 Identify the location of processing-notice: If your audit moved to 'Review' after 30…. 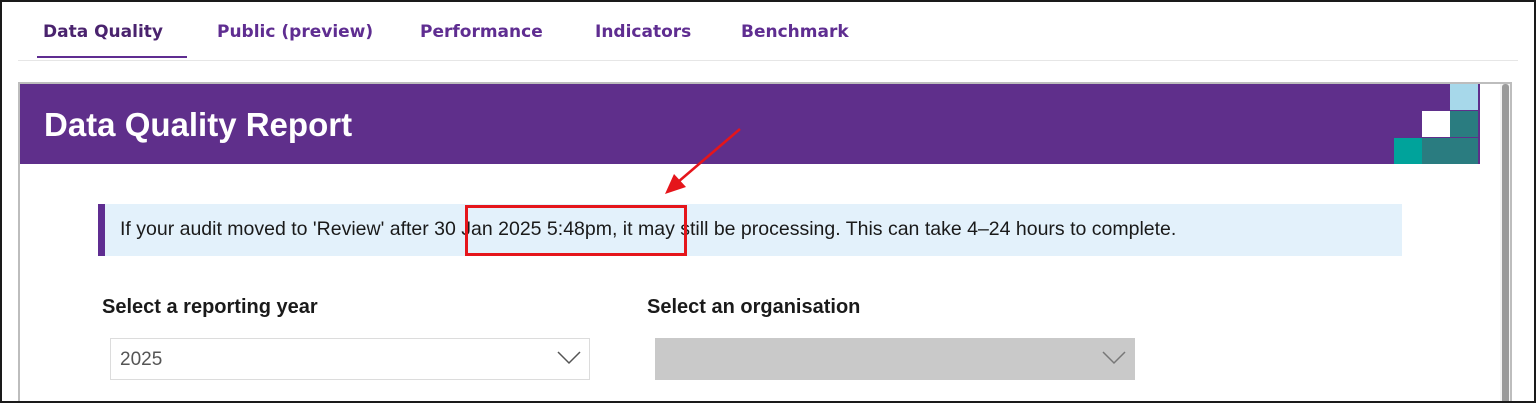
(750, 230).